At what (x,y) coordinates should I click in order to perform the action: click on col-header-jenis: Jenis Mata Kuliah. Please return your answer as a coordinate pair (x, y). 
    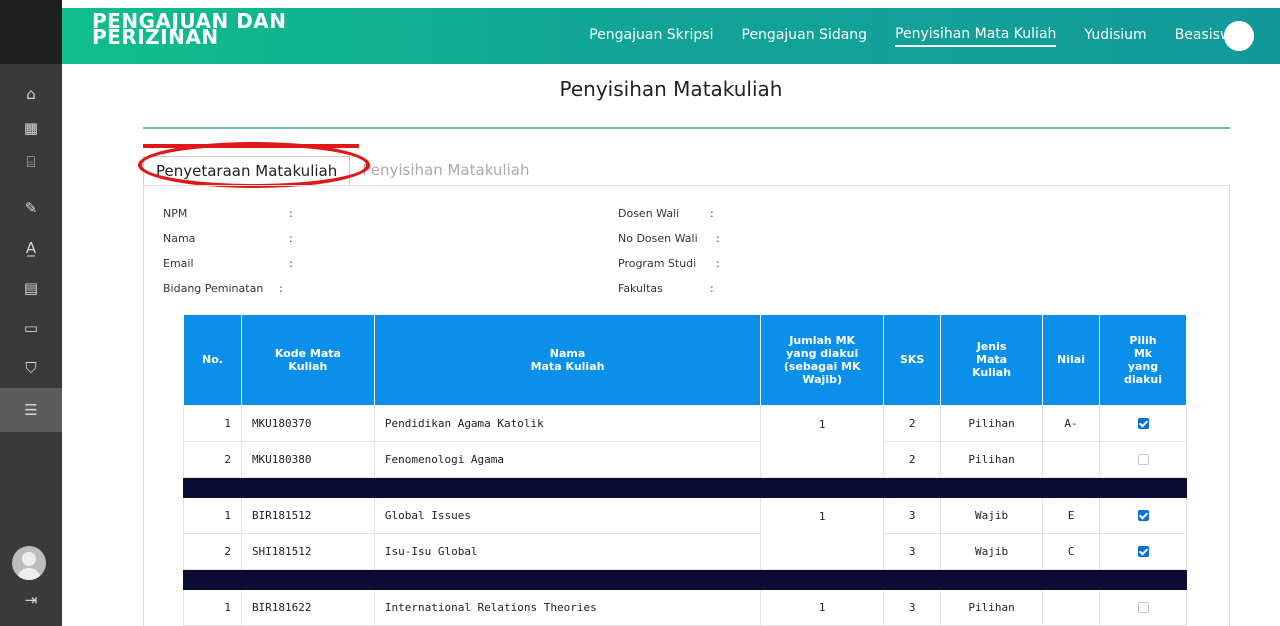
    Looking at the image, I should click on (992, 360).